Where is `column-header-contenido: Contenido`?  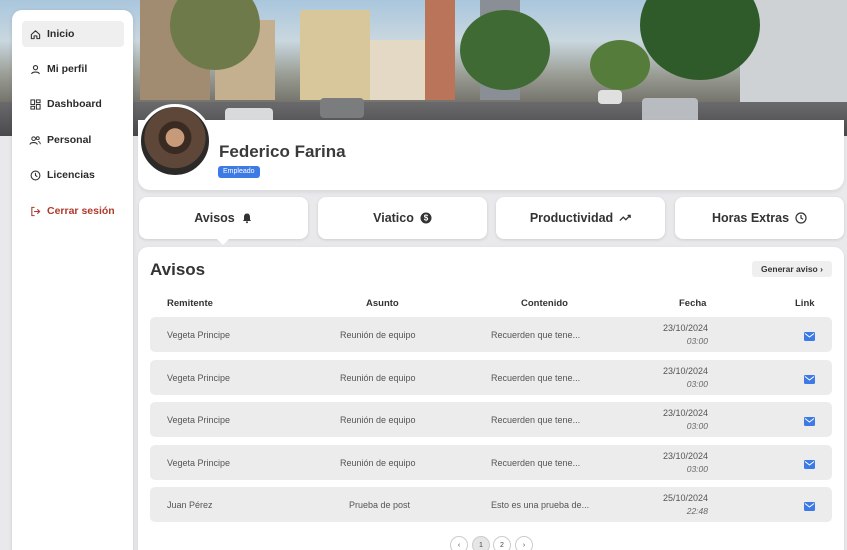
column-header-contenido: Contenido is located at coordinates (544, 303).